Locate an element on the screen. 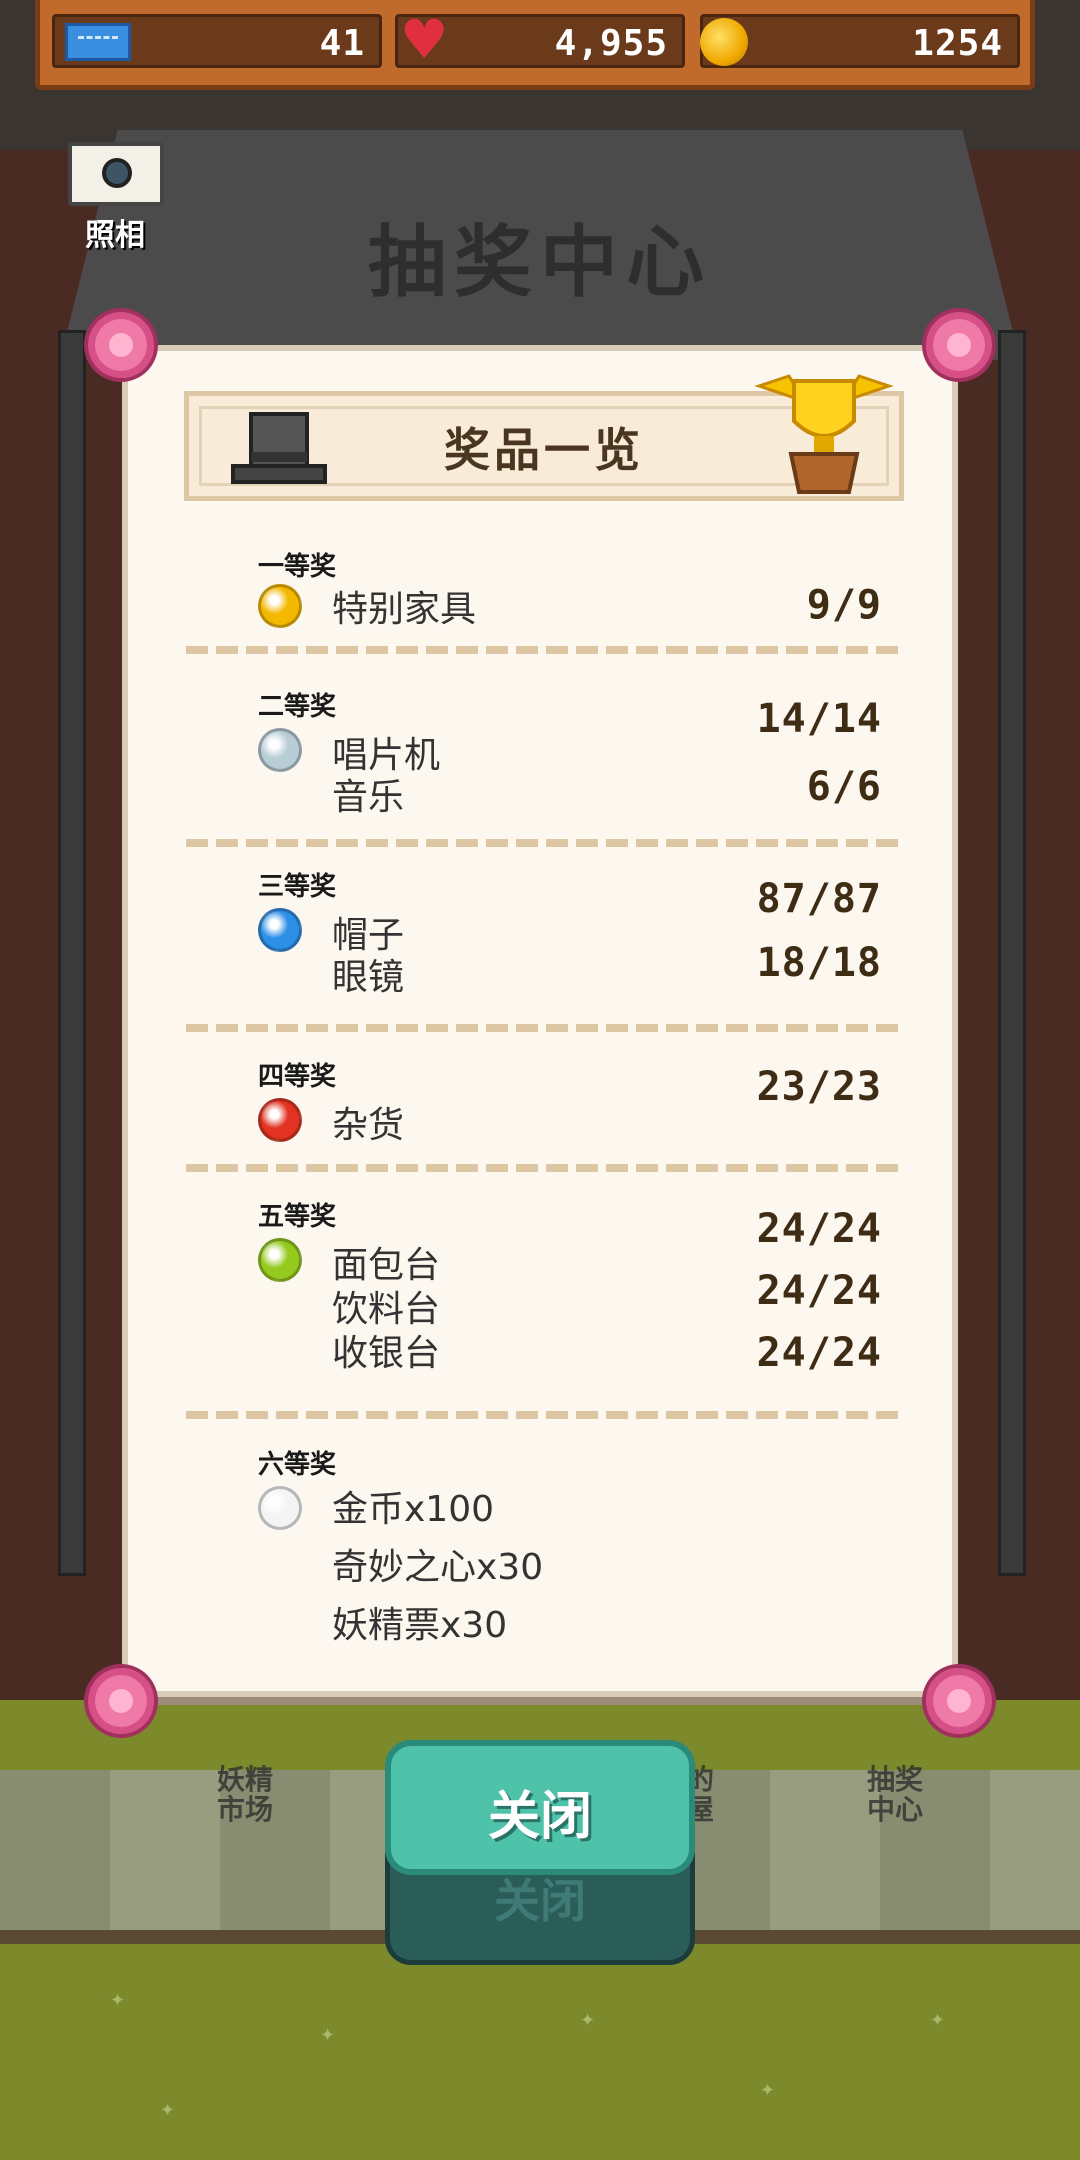  prize-item: 特别家具 is located at coordinates (404, 609).